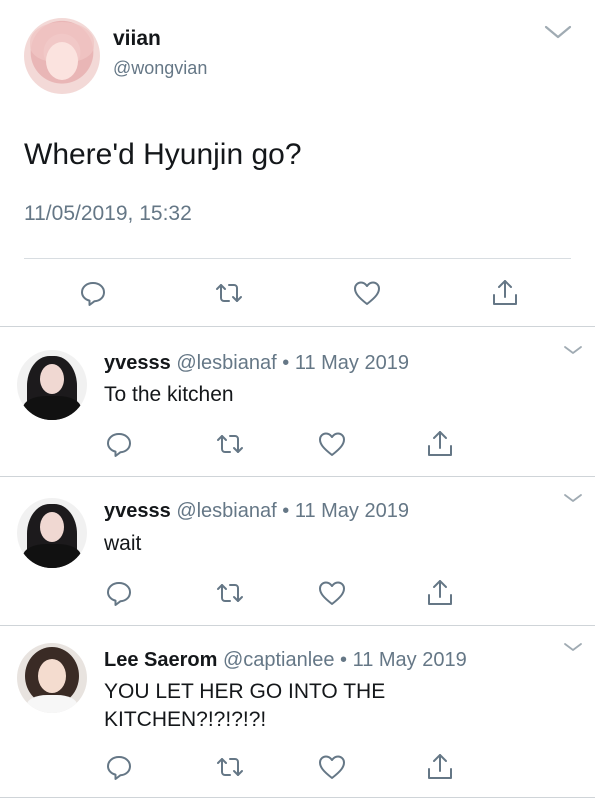  Describe the element at coordinates (284, 544) in the screenshot. I see `reply-text: wait` at that location.